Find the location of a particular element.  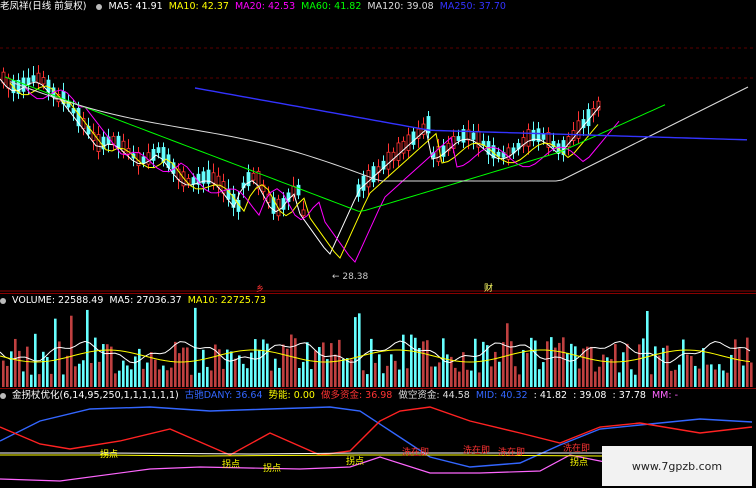

low-price-marker: ← 28.38 is located at coordinates (350, 277).